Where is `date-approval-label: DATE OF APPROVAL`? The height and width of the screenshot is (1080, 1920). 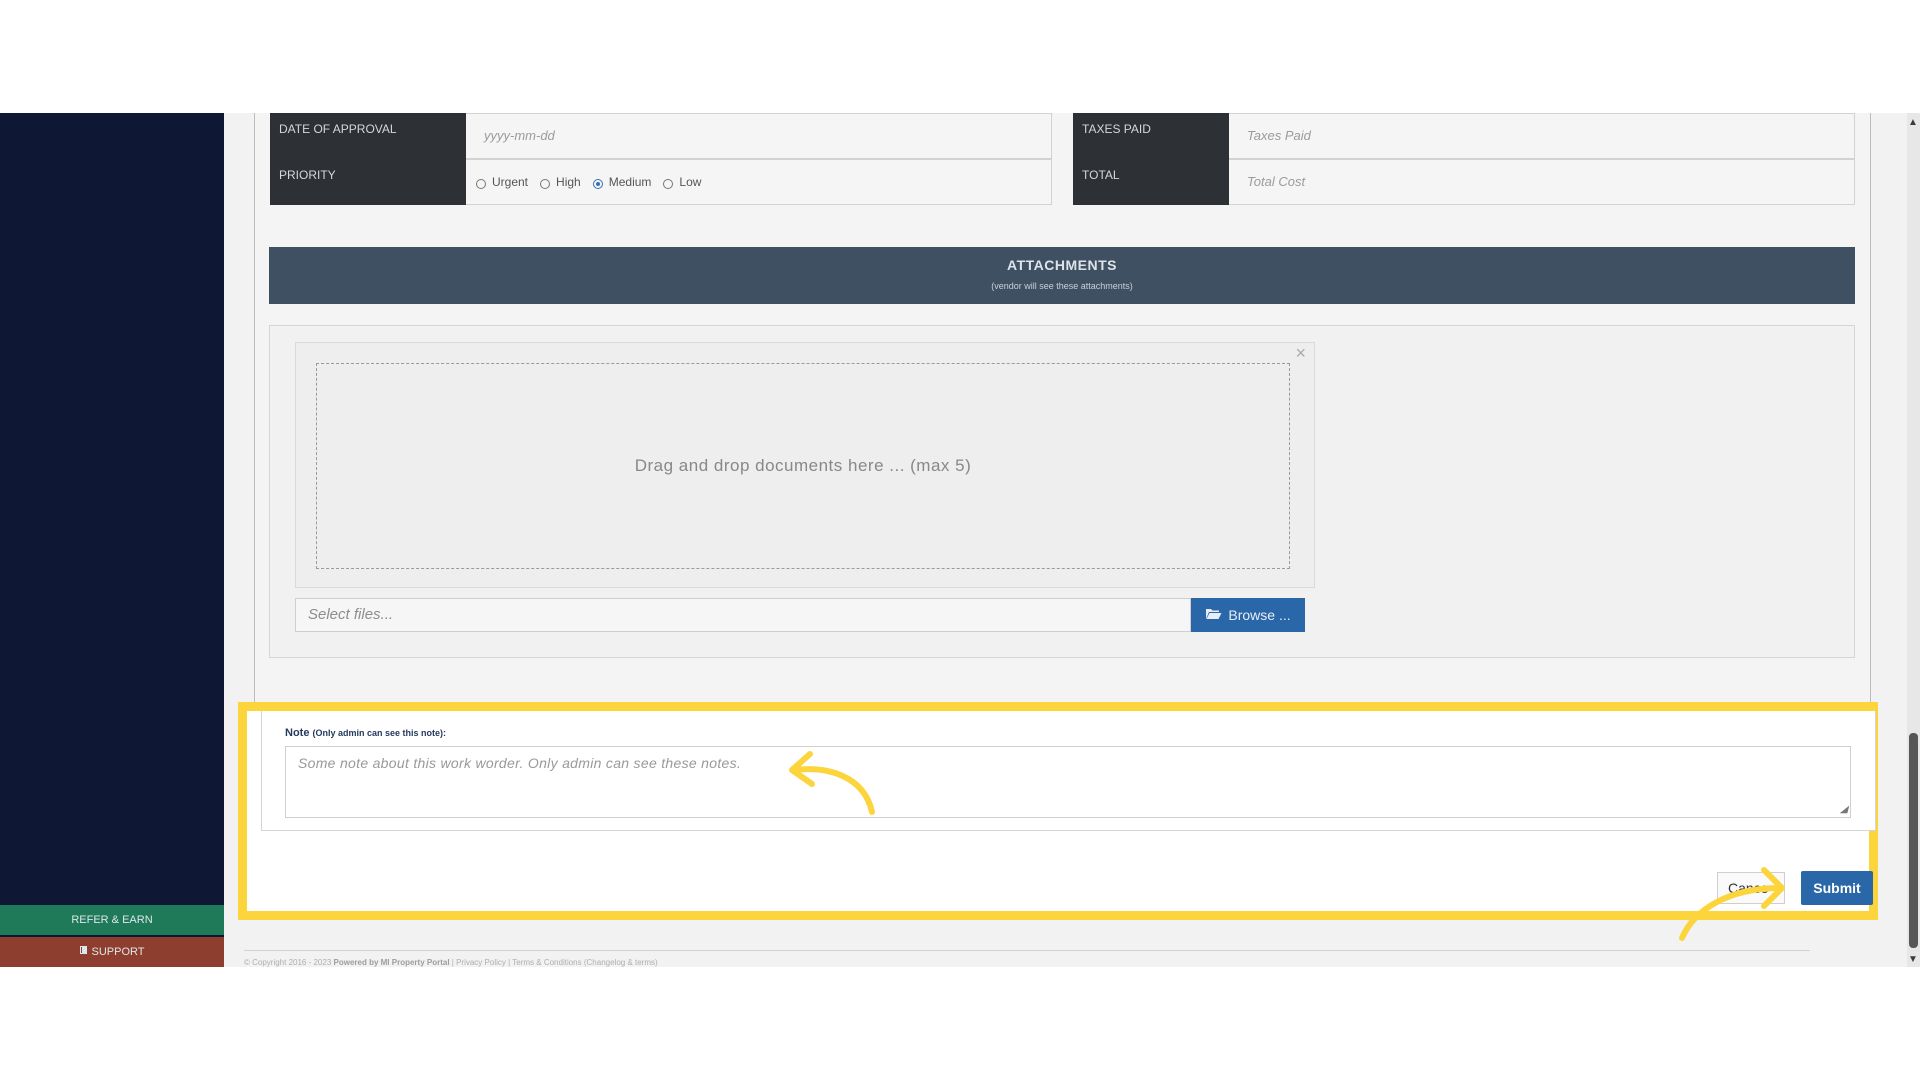
date-approval-label: DATE OF APPROVAL is located at coordinates (368, 136).